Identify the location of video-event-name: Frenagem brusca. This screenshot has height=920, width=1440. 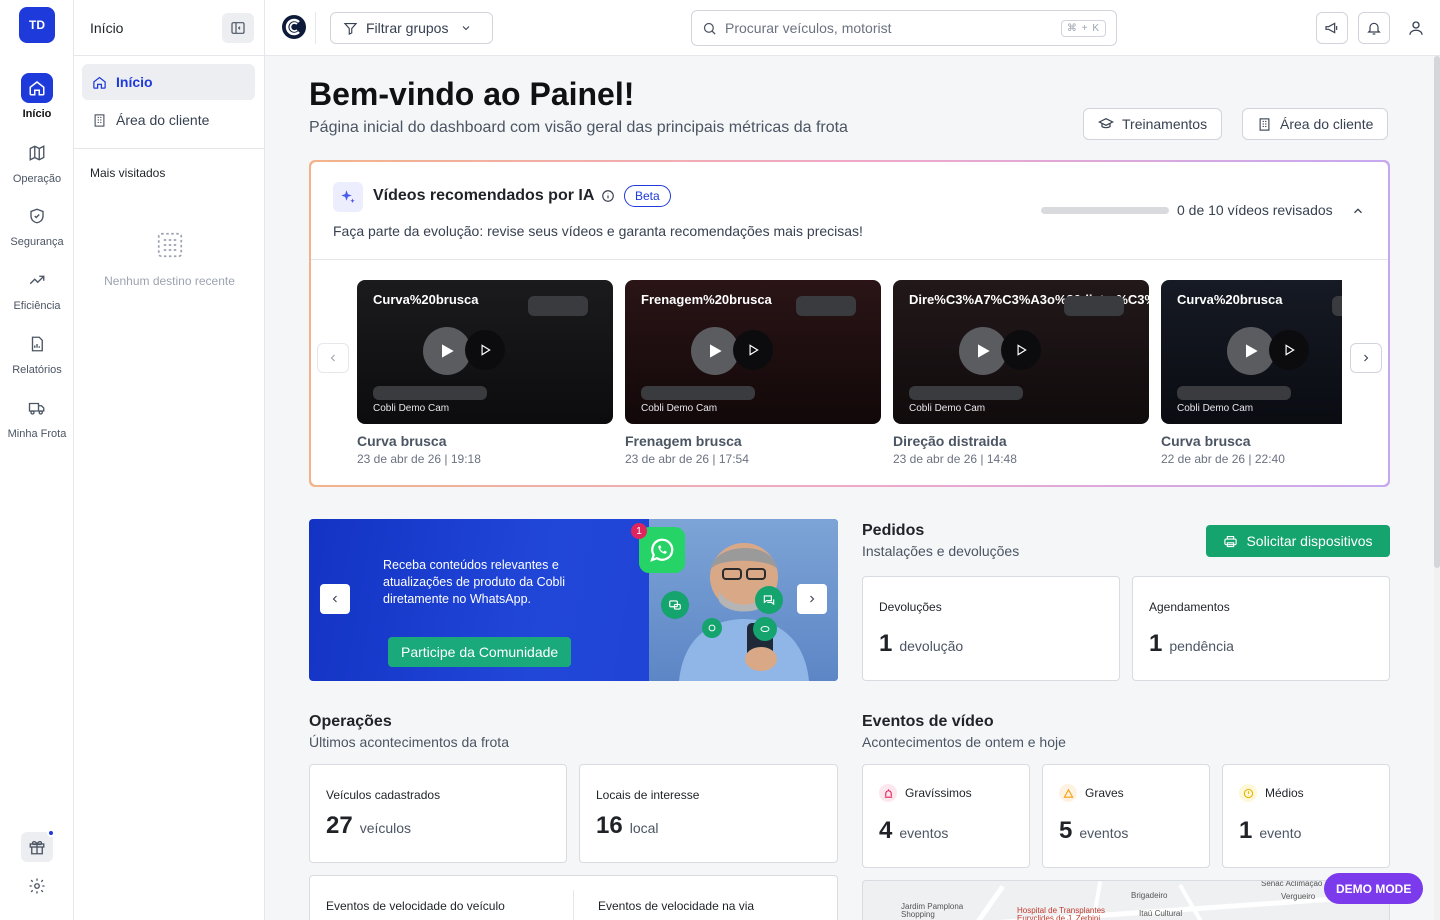
(683, 441).